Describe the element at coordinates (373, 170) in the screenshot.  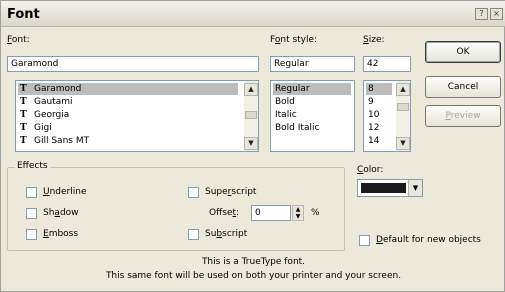
I see `color-label-post: olor:` at that location.